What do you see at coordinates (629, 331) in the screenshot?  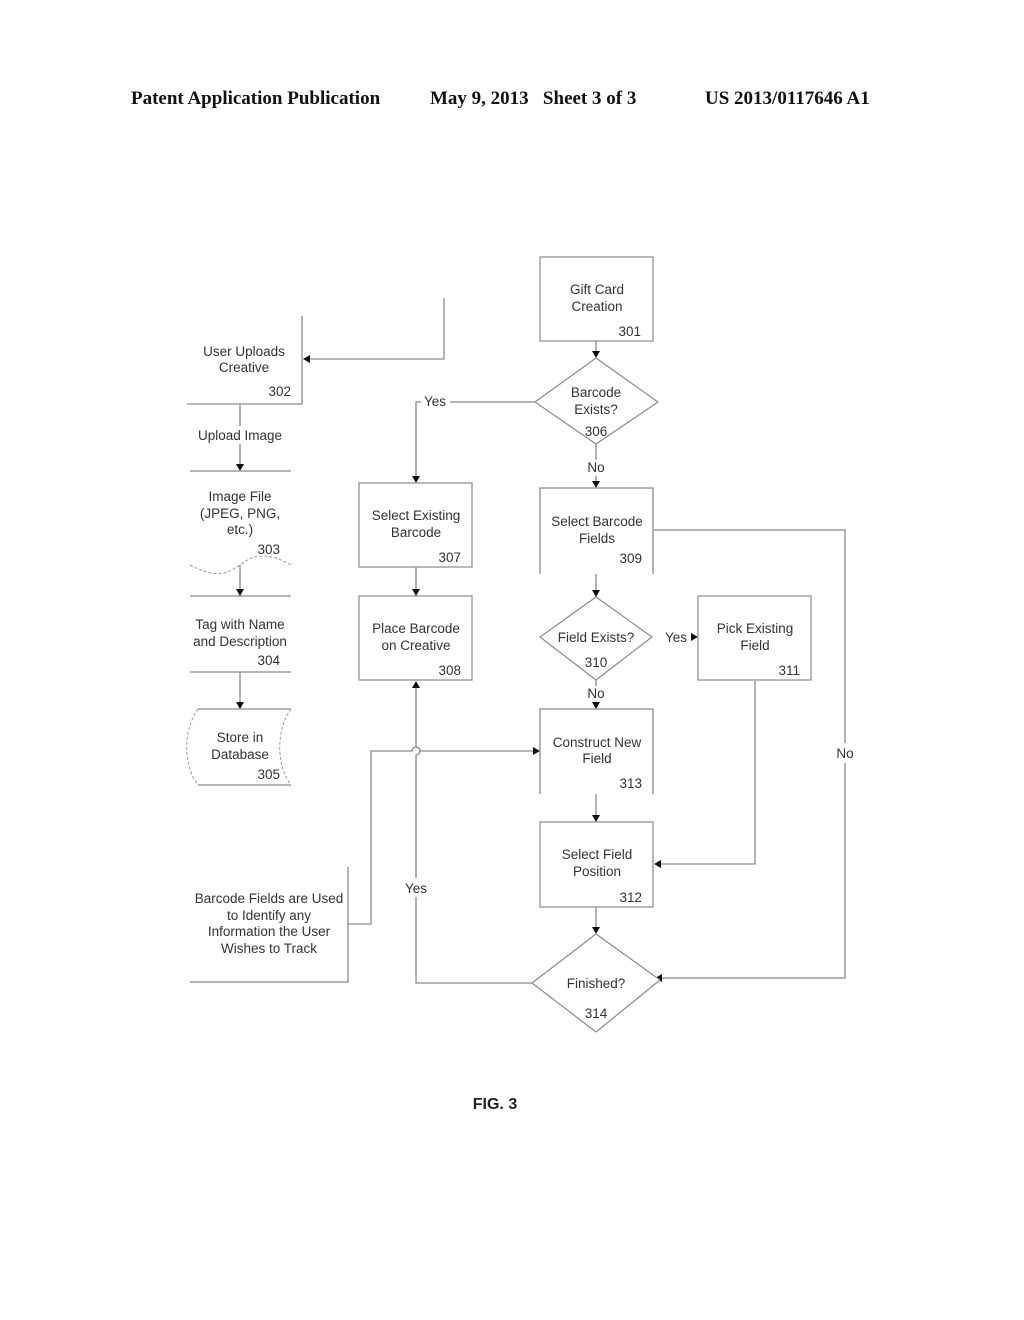 I see `node-301-ref: 301` at bounding box center [629, 331].